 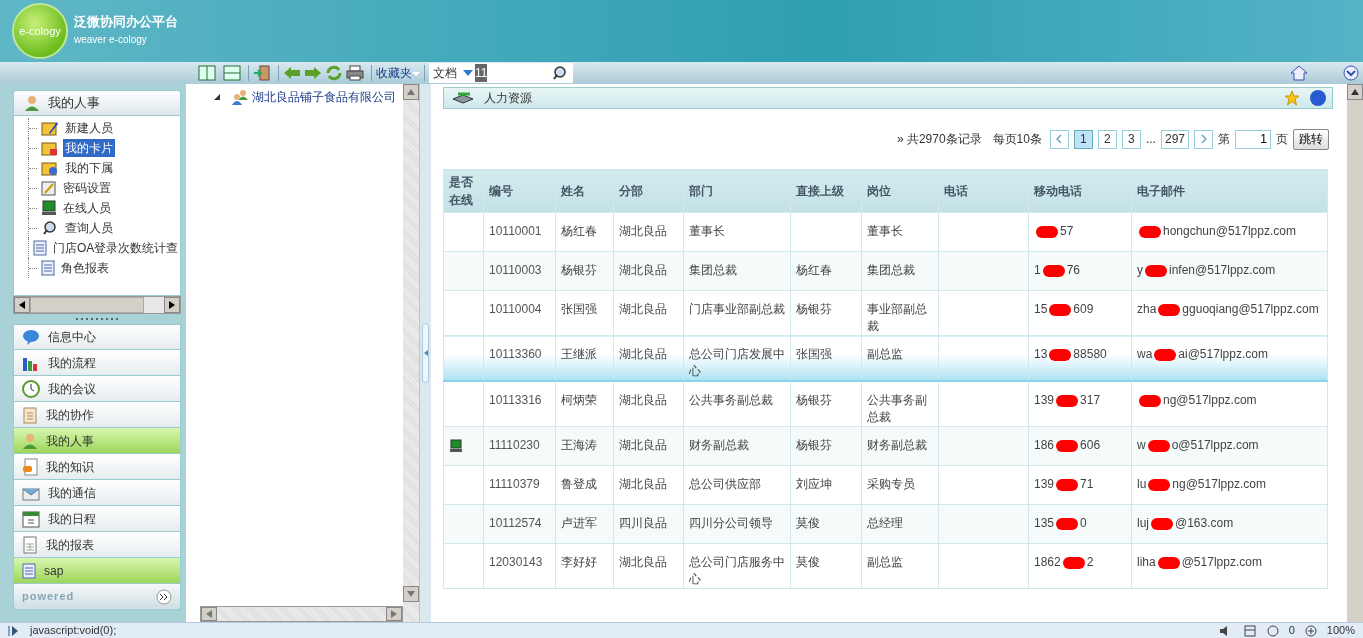 What do you see at coordinates (1147, 309) in the screenshot?
I see `cell-text-fragment: zha` at bounding box center [1147, 309].